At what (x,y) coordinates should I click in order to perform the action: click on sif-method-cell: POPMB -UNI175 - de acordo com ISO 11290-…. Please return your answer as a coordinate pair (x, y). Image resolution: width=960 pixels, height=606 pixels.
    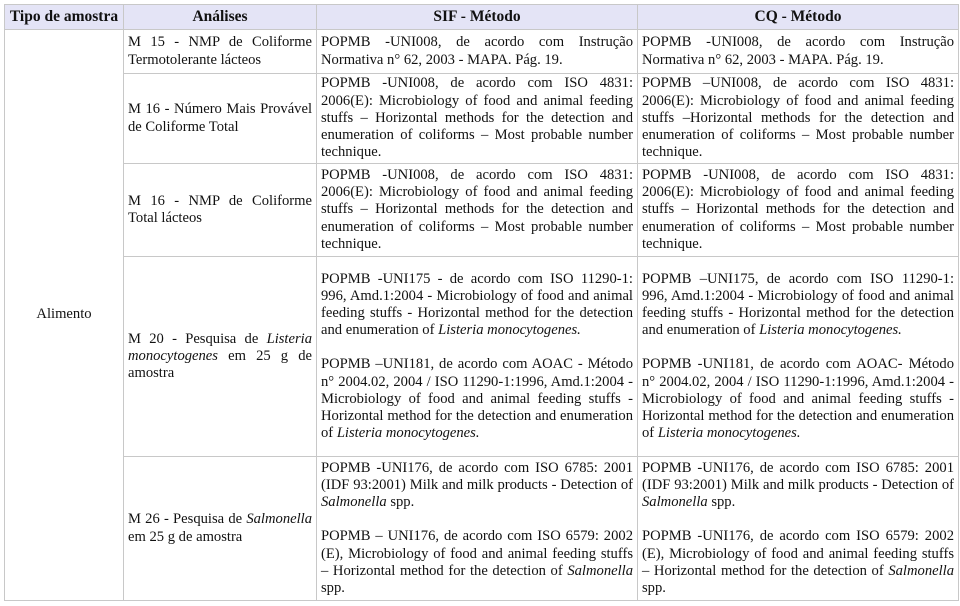
    Looking at the image, I should click on (477, 356).